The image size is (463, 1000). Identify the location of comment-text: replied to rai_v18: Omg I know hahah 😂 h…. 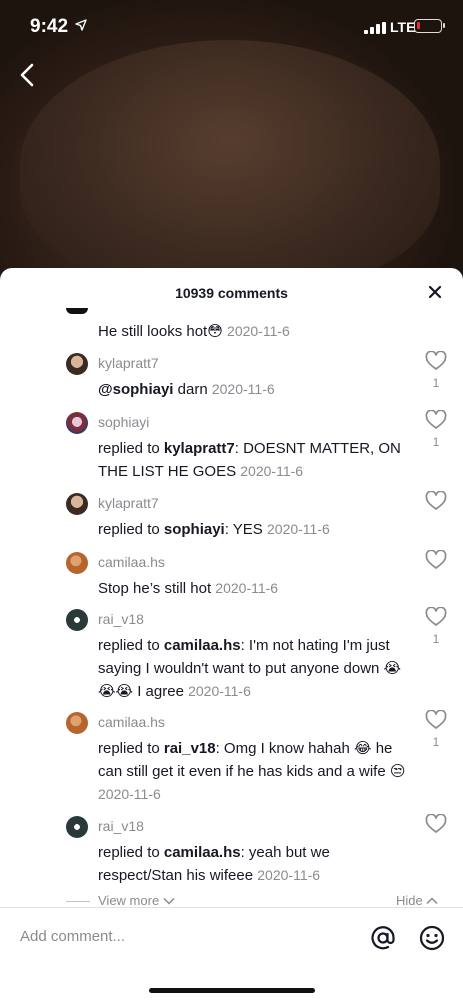
(253, 771).